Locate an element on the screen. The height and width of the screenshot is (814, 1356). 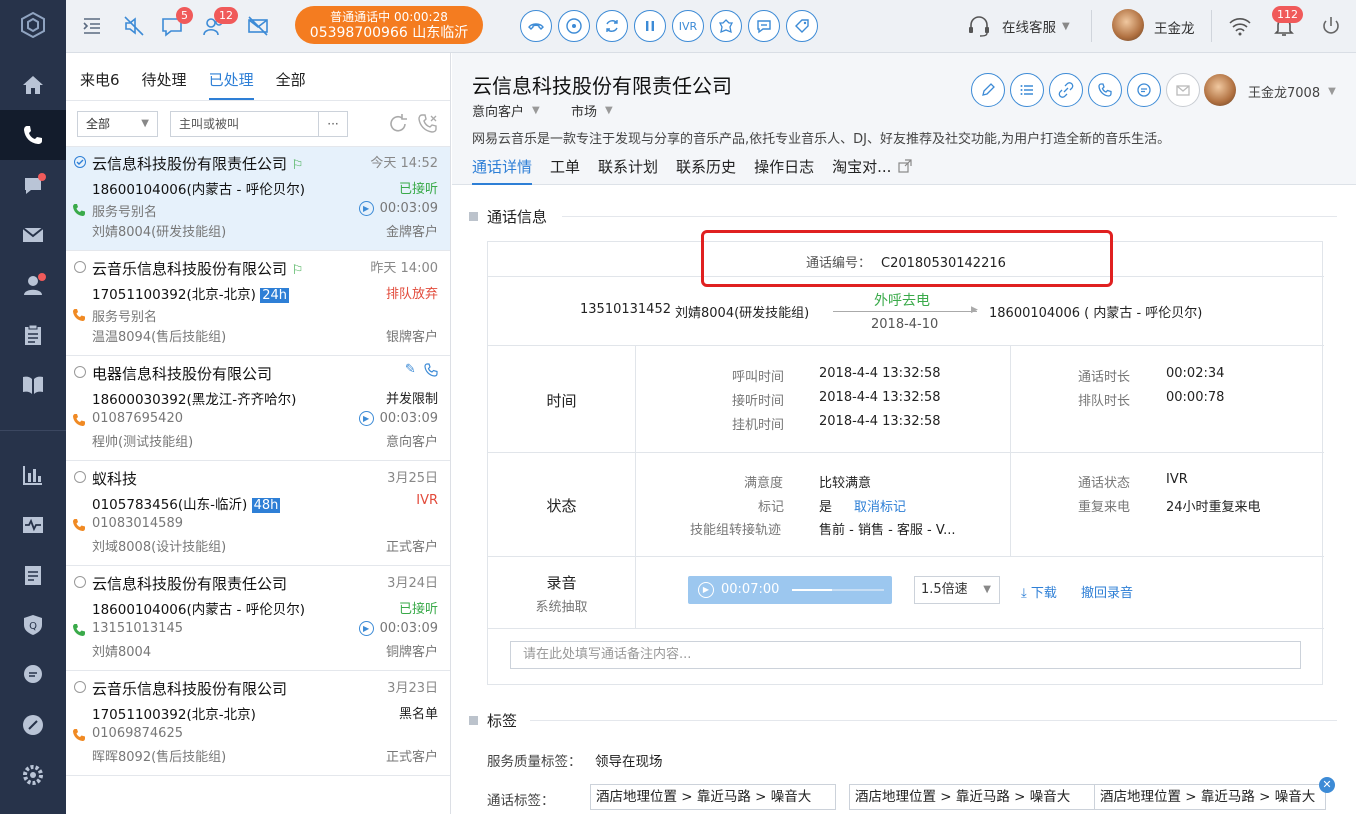
refresh-icon is located at coordinates (398, 124).